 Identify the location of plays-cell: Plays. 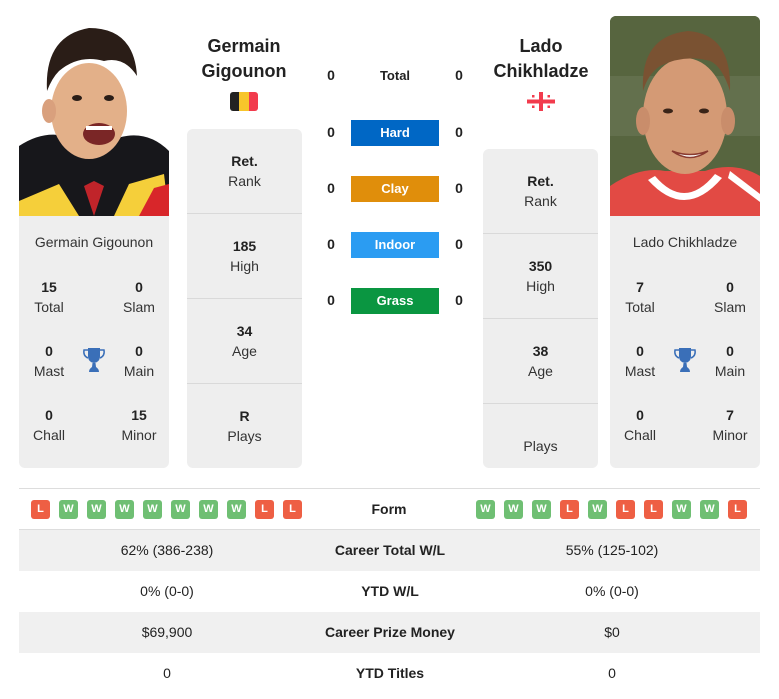
(540, 435).